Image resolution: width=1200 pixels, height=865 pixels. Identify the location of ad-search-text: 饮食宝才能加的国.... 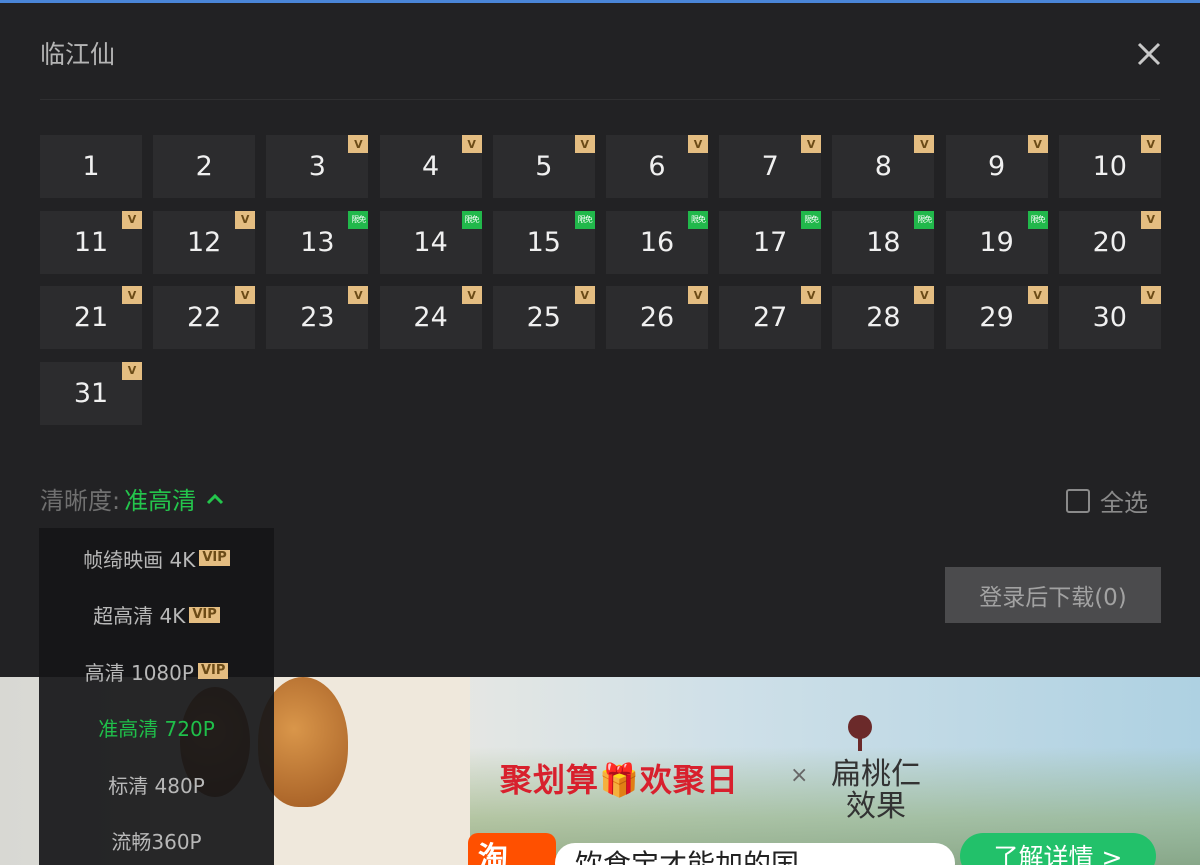
(755, 854).